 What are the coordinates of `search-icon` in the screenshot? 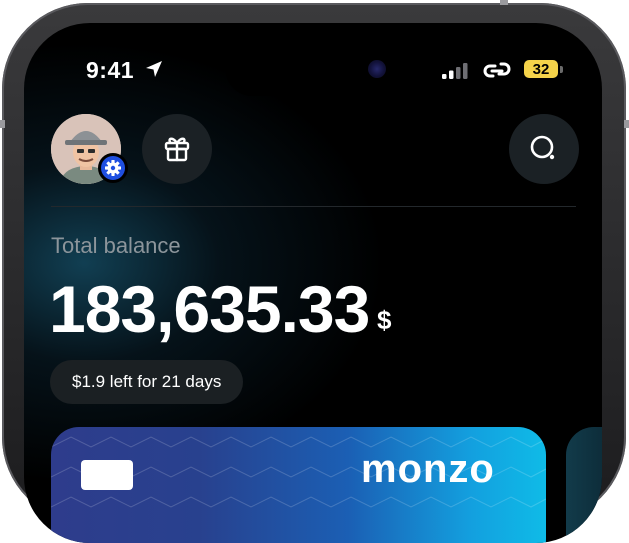 It's located at (542, 147).